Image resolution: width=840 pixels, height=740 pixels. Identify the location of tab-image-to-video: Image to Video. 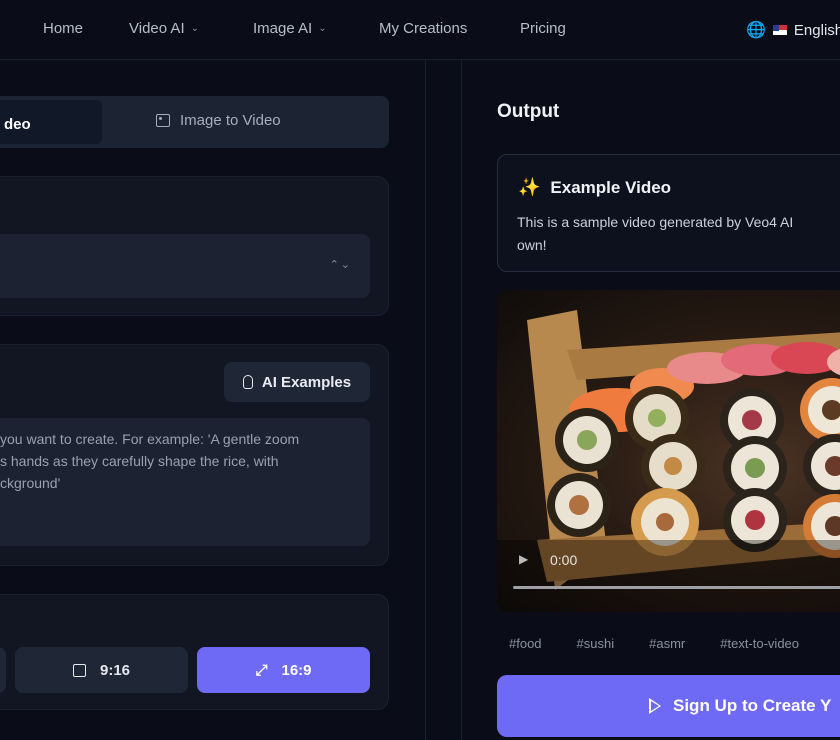
(218, 120).